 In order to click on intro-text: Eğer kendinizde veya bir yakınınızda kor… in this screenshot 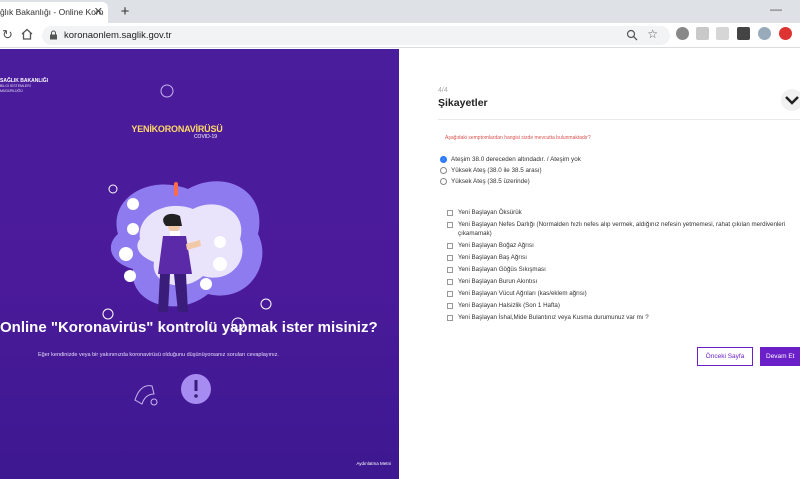, I will do `click(158, 355)`.